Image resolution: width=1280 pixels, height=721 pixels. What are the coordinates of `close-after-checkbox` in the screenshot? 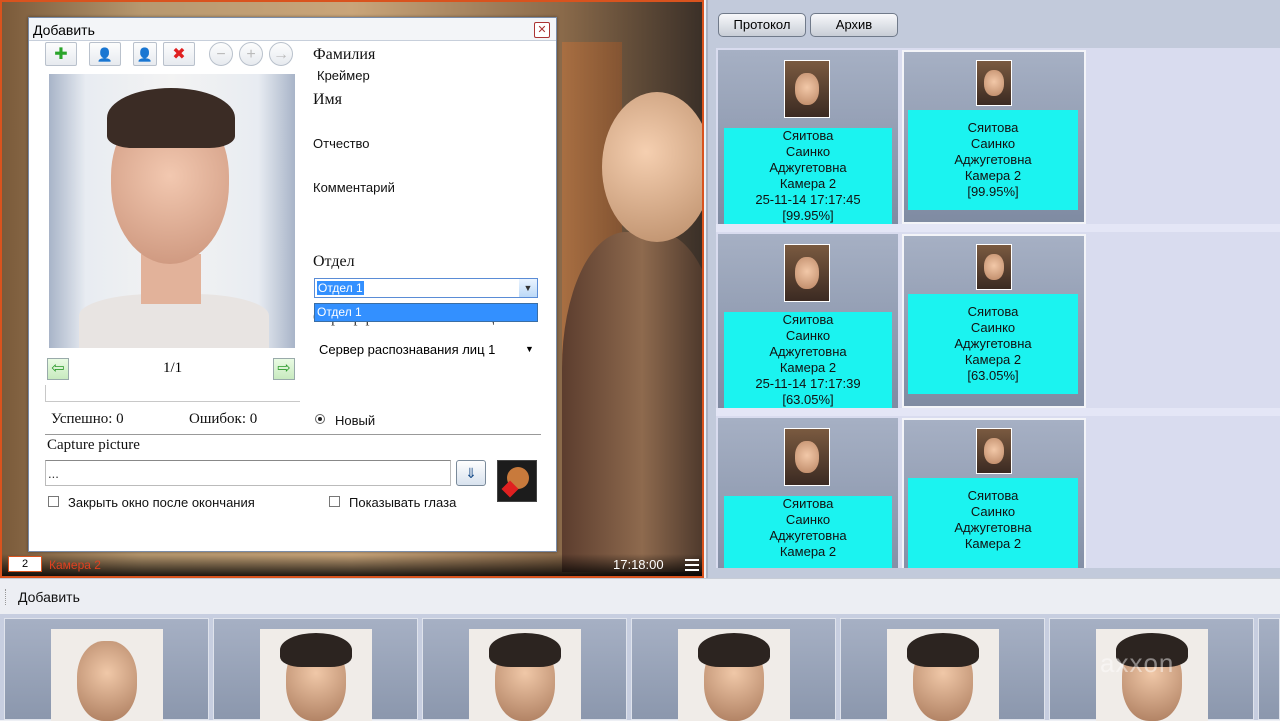 It's located at (53, 501).